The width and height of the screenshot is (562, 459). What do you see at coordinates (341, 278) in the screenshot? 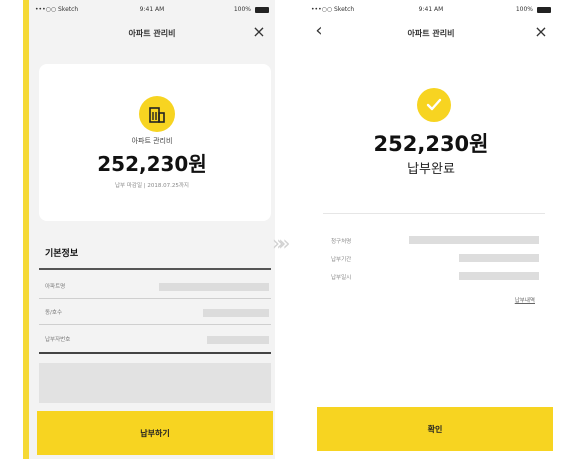
I see `detail-row-label: 납부일시` at bounding box center [341, 278].